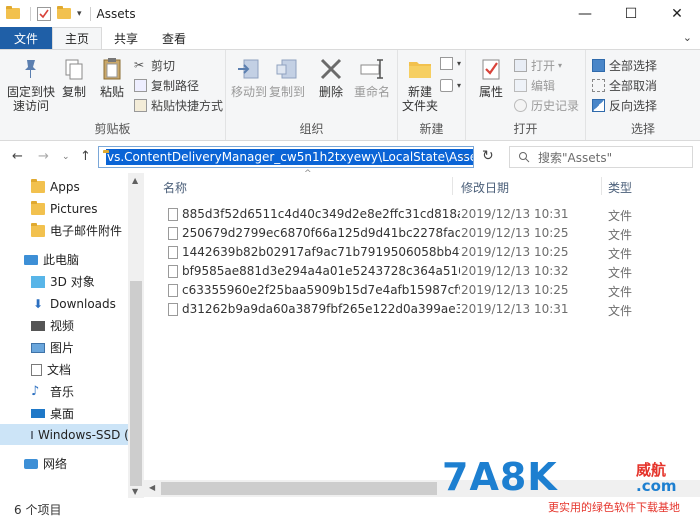 This screenshot has width=700, height=519. Describe the element at coordinates (287, 77) in the screenshot. I see `copy-to-button: 复制到` at that location.